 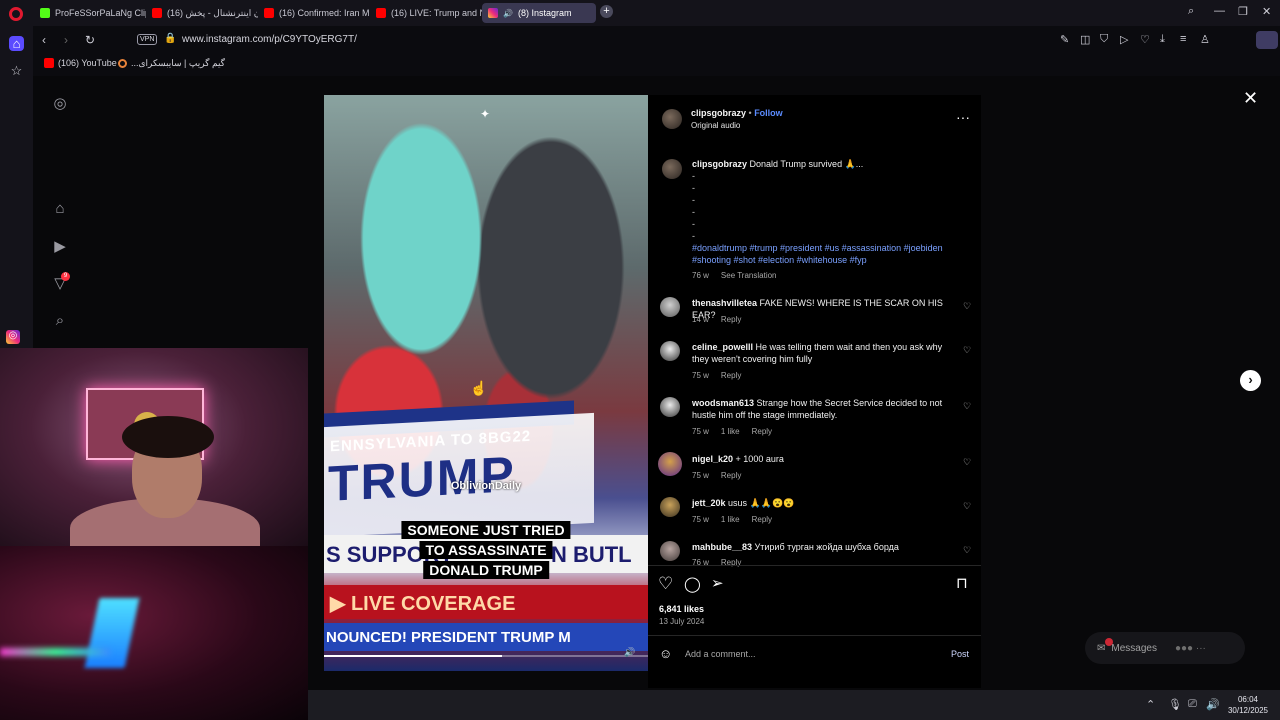 What do you see at coordinates (1085, 39) in the screenshot?
I see `camera-icon: ◫` at bounding box center [1085, 39].